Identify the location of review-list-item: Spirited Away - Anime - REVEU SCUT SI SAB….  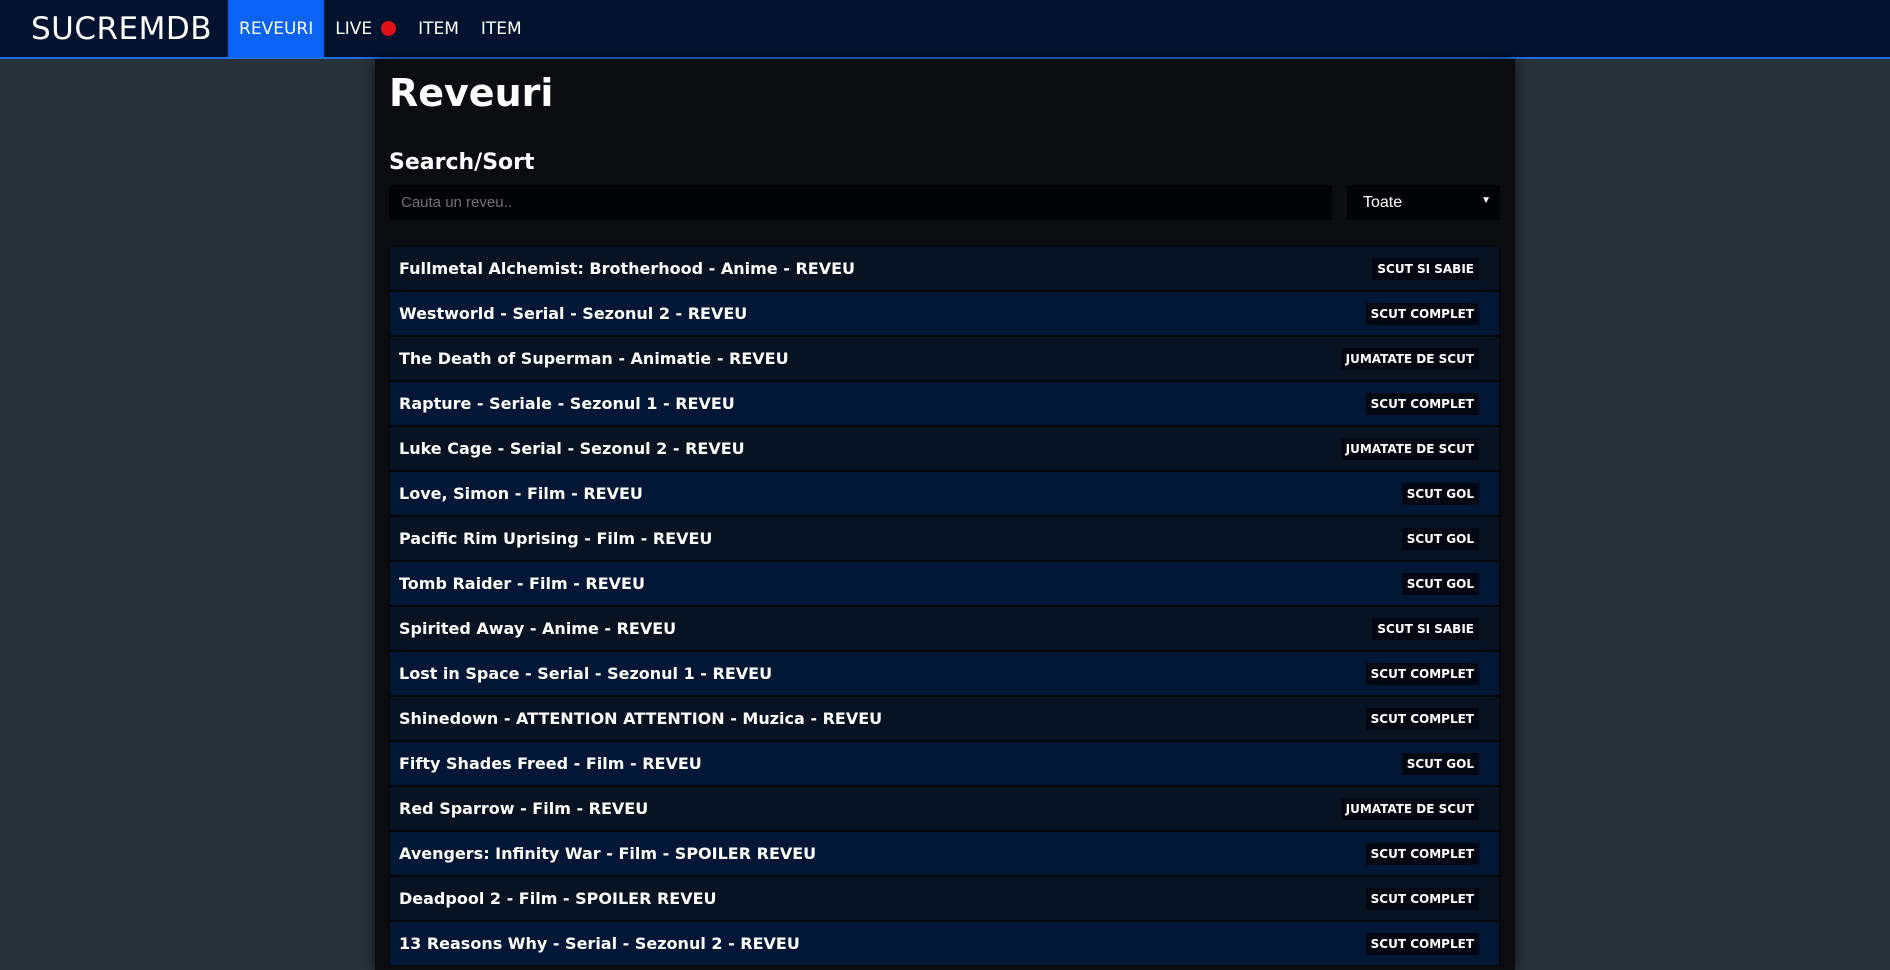
(944, 628).